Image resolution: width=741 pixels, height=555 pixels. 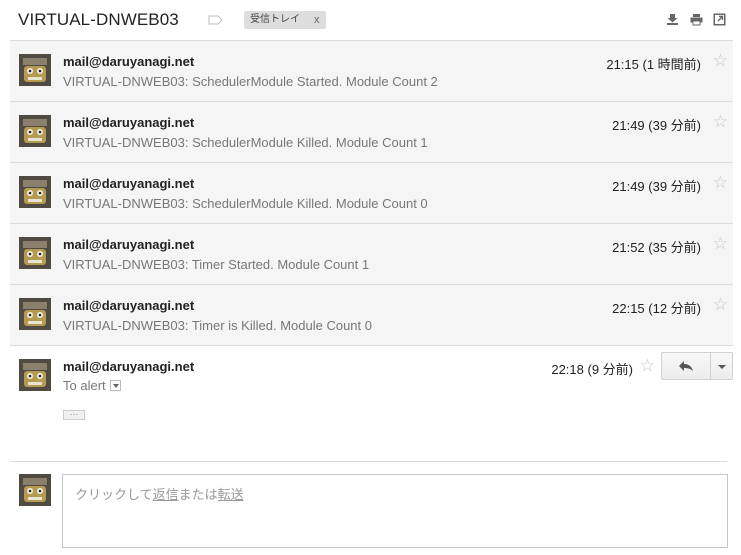 I want to click on forward-link: 転送, so click(x=231, y=494).